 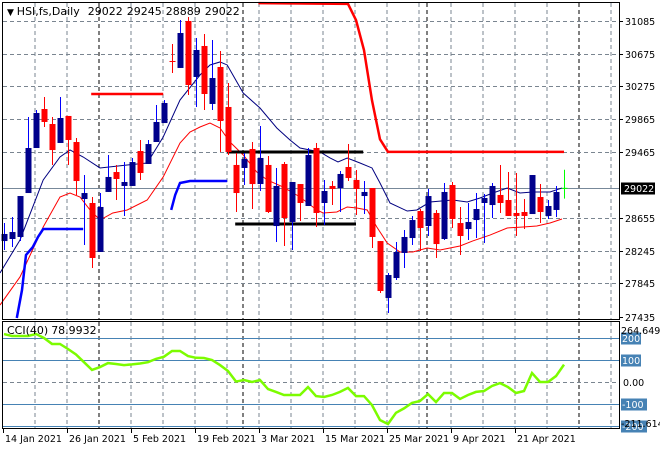 What do you see at coordinates (640, 284) in the screenshot?
I see `price-tick-label: 27845` at bounding box center [640, 284].